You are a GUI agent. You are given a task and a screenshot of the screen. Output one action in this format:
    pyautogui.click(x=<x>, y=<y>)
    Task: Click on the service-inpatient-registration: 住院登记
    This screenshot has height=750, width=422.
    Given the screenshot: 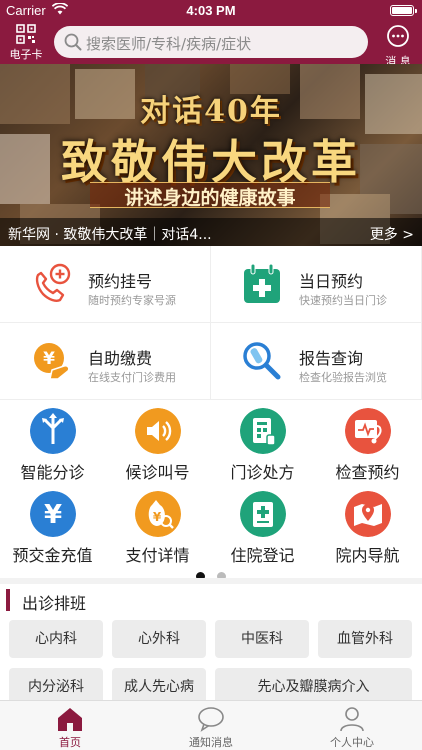 What is the action you would take?
    pyautogui.click(x=262, y=528)
    